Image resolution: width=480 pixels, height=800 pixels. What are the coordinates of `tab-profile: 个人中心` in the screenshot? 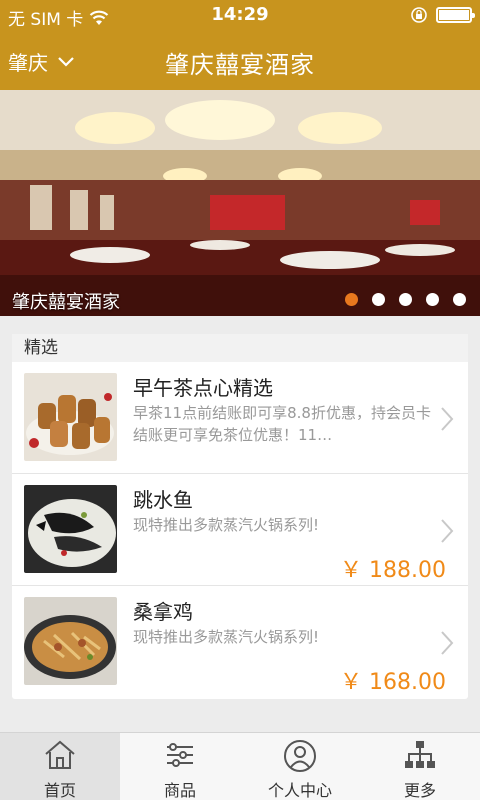 It's located at (300, 766).